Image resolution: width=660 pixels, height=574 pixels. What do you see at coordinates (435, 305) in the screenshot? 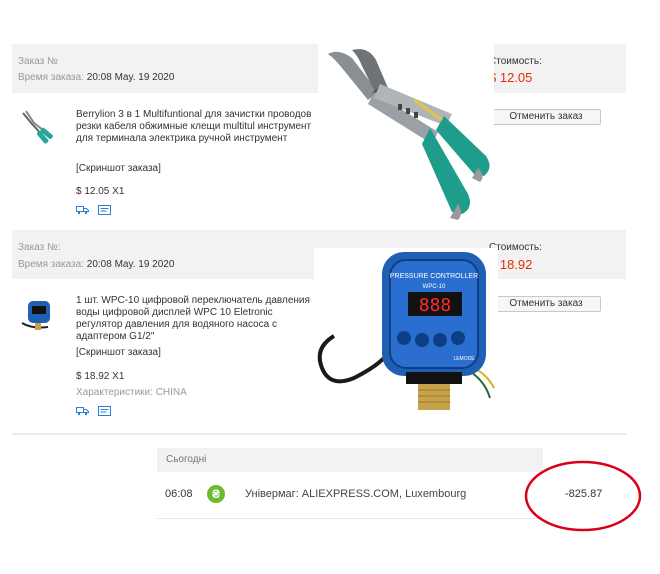
I see `device-display: 888` at bounding box center [435, 305].